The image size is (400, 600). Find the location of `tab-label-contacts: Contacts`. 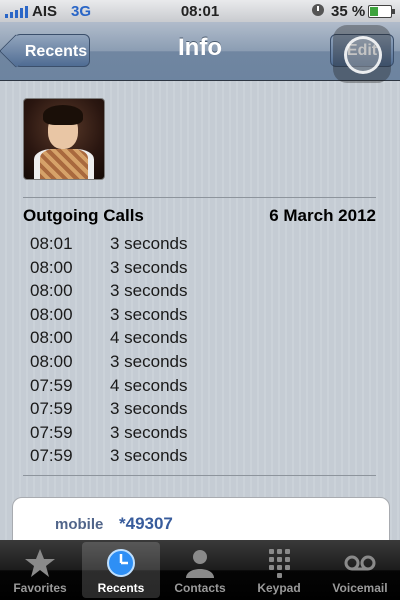

tab-label-contacts: Contacts is located at coordinates (200, 588).